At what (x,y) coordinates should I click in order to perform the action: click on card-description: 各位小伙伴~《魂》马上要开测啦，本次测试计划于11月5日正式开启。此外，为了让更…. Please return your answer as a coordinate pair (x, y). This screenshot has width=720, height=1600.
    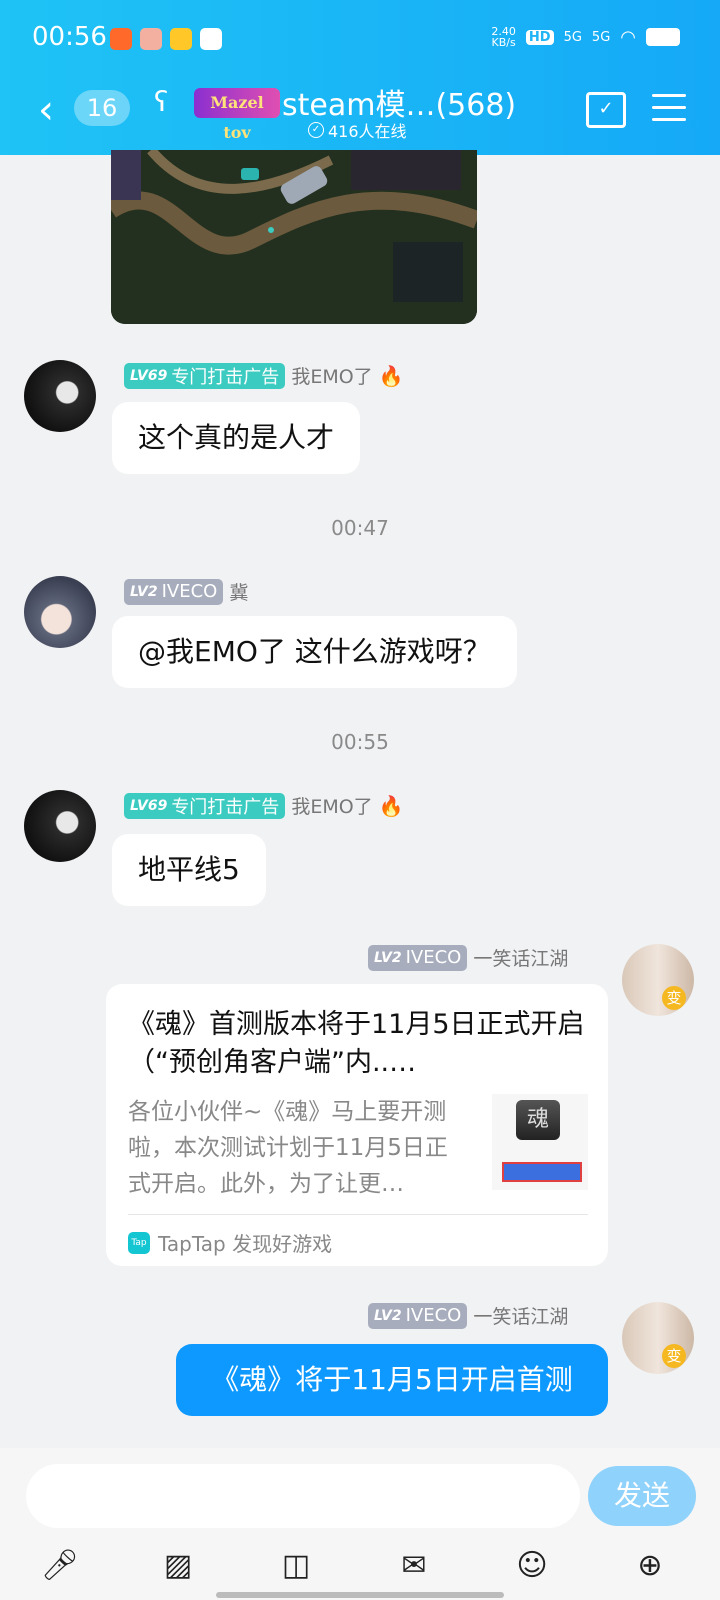
    Looking at the image, I should click on (288, 1148).